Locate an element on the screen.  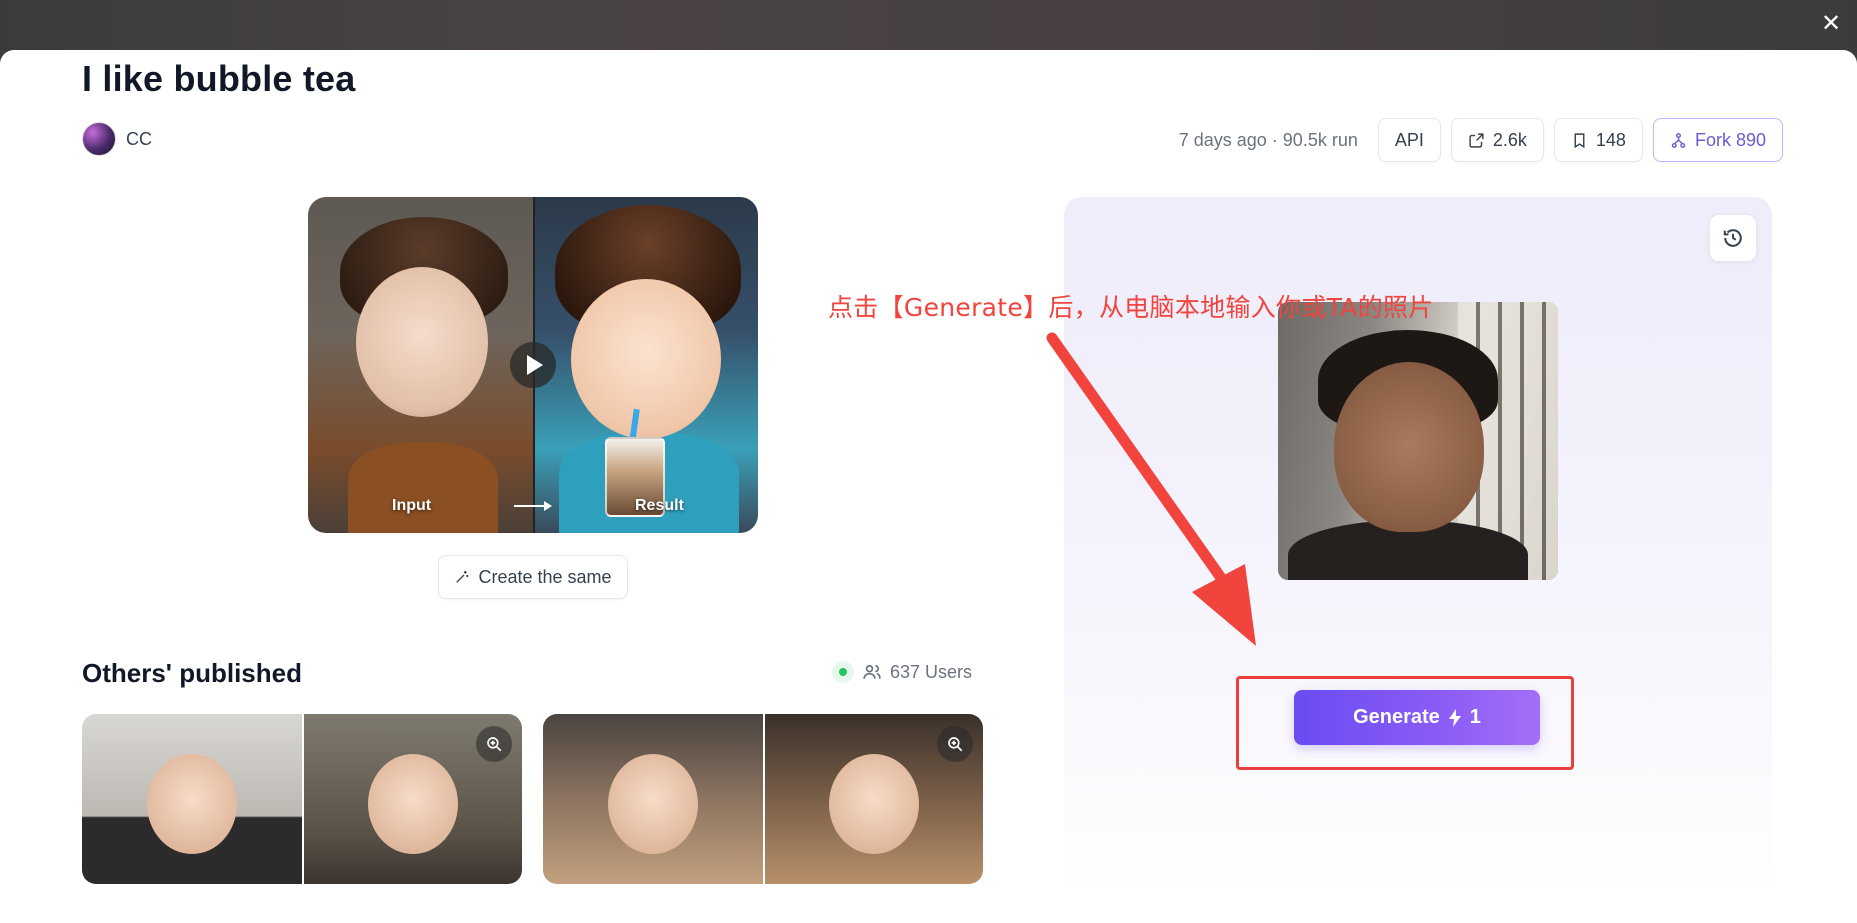
author-name: CC is located at coordinates (139, 139).